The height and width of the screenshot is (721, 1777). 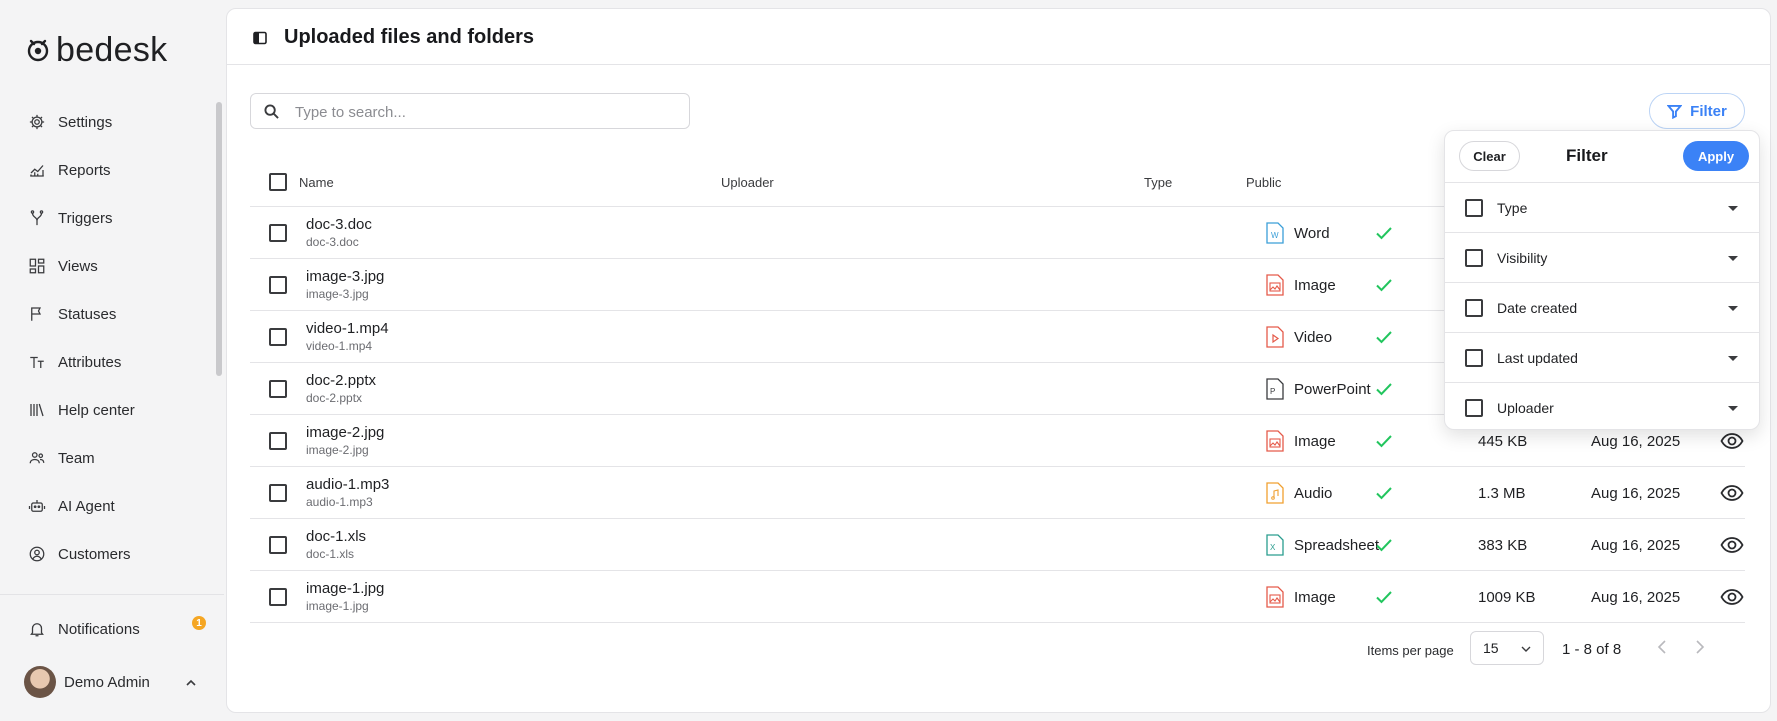 I want to click on notifications-badge: 1, so click(x=199, y=623).